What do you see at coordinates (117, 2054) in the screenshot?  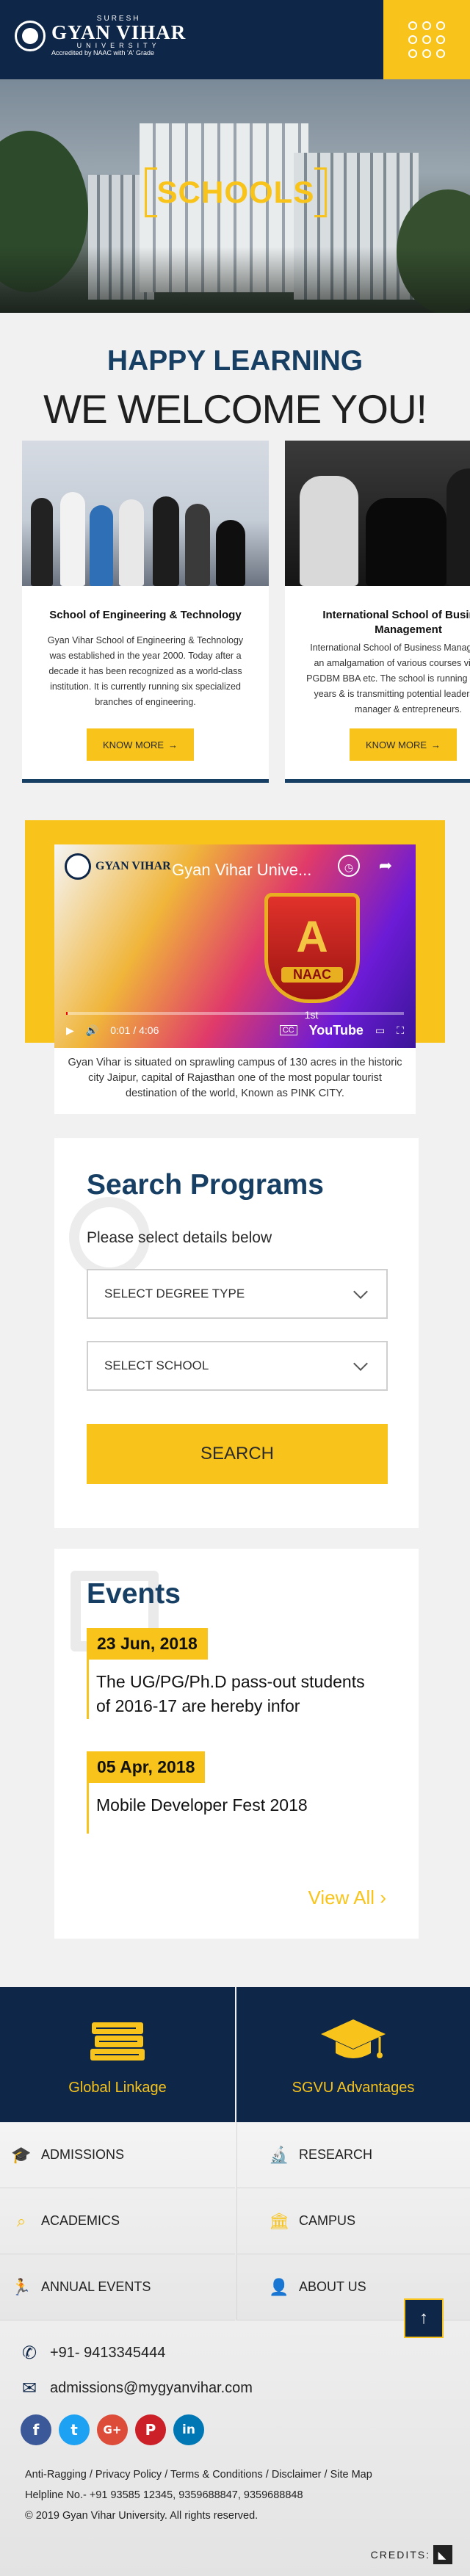 I see `global-linkage-tile: Global Linkage` at bounding box center [117, 2054].